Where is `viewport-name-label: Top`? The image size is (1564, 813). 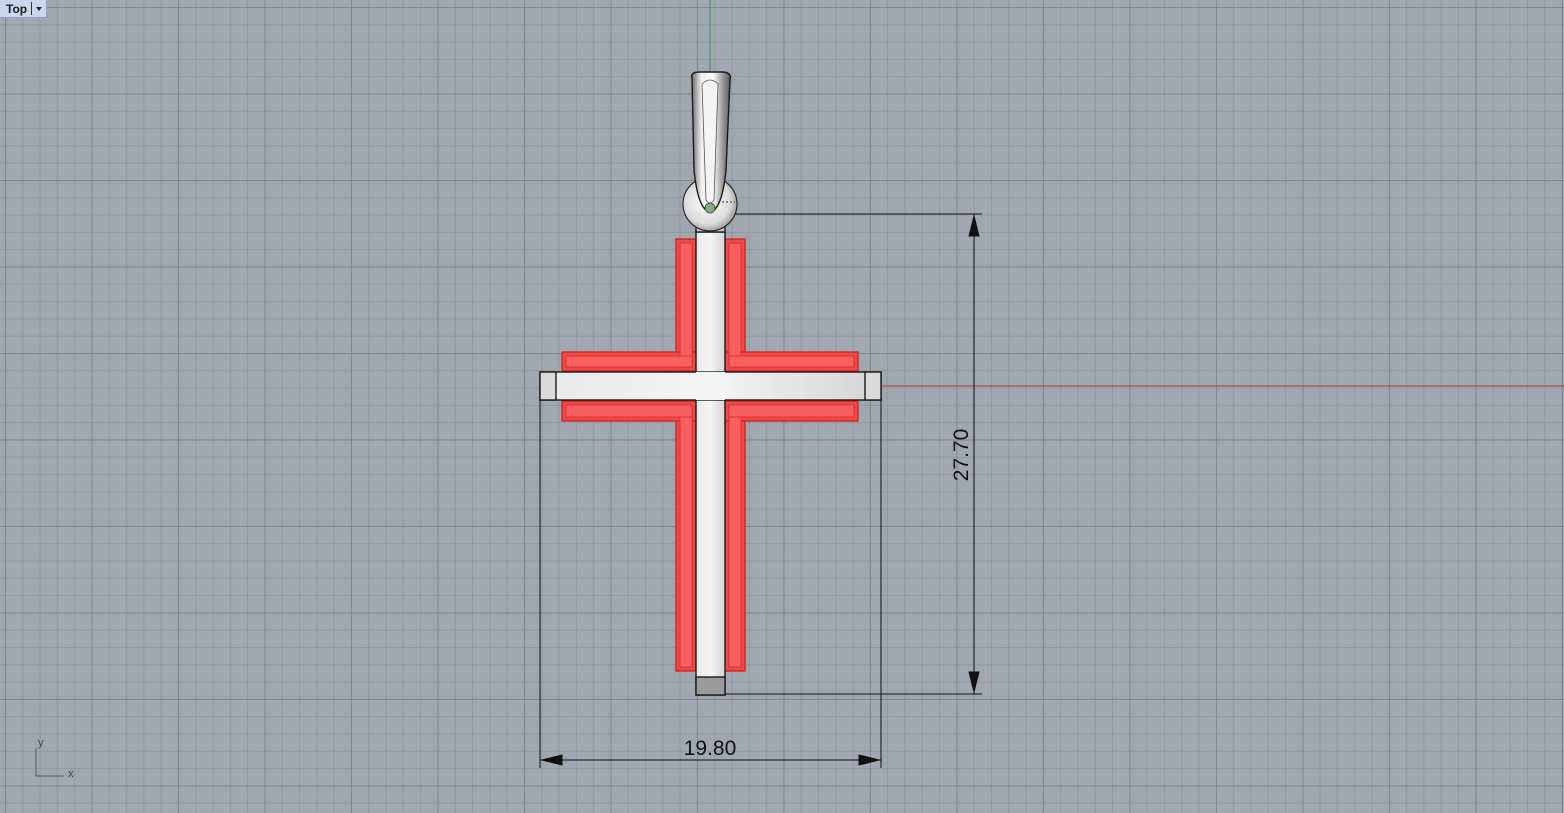
viewport-name-label: Top is located at coordinates (17, 8).